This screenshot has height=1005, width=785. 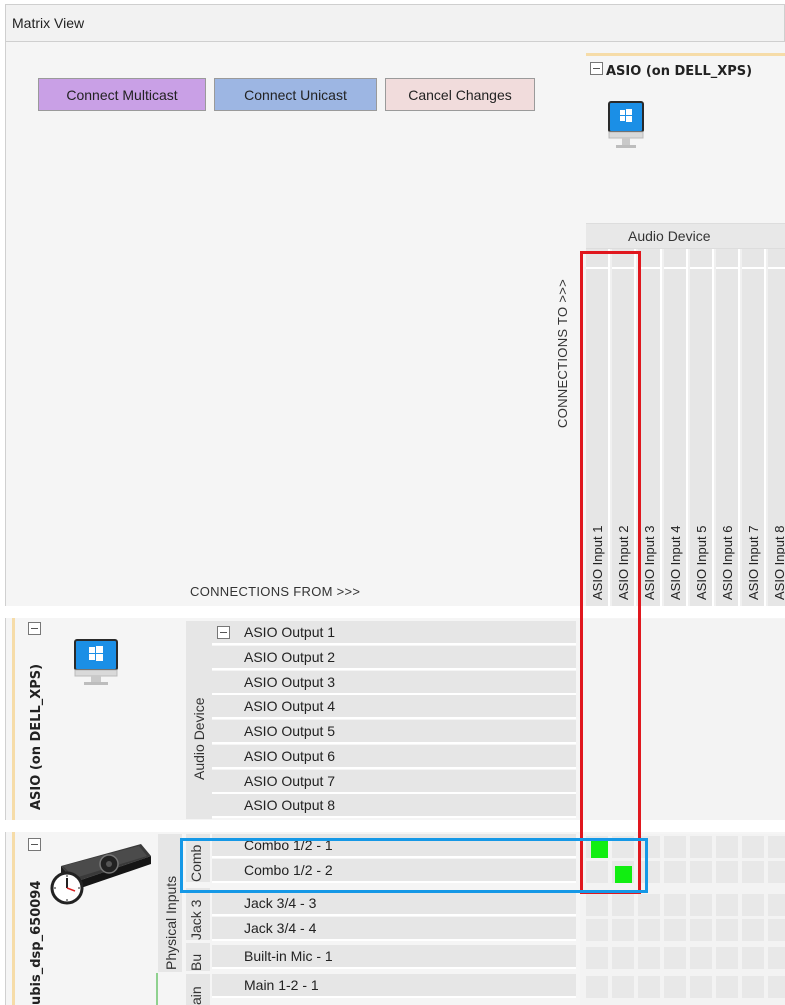 I want to click on row-group-physical-inputs-label: Physical Inputs, so click(x=171, y=922).